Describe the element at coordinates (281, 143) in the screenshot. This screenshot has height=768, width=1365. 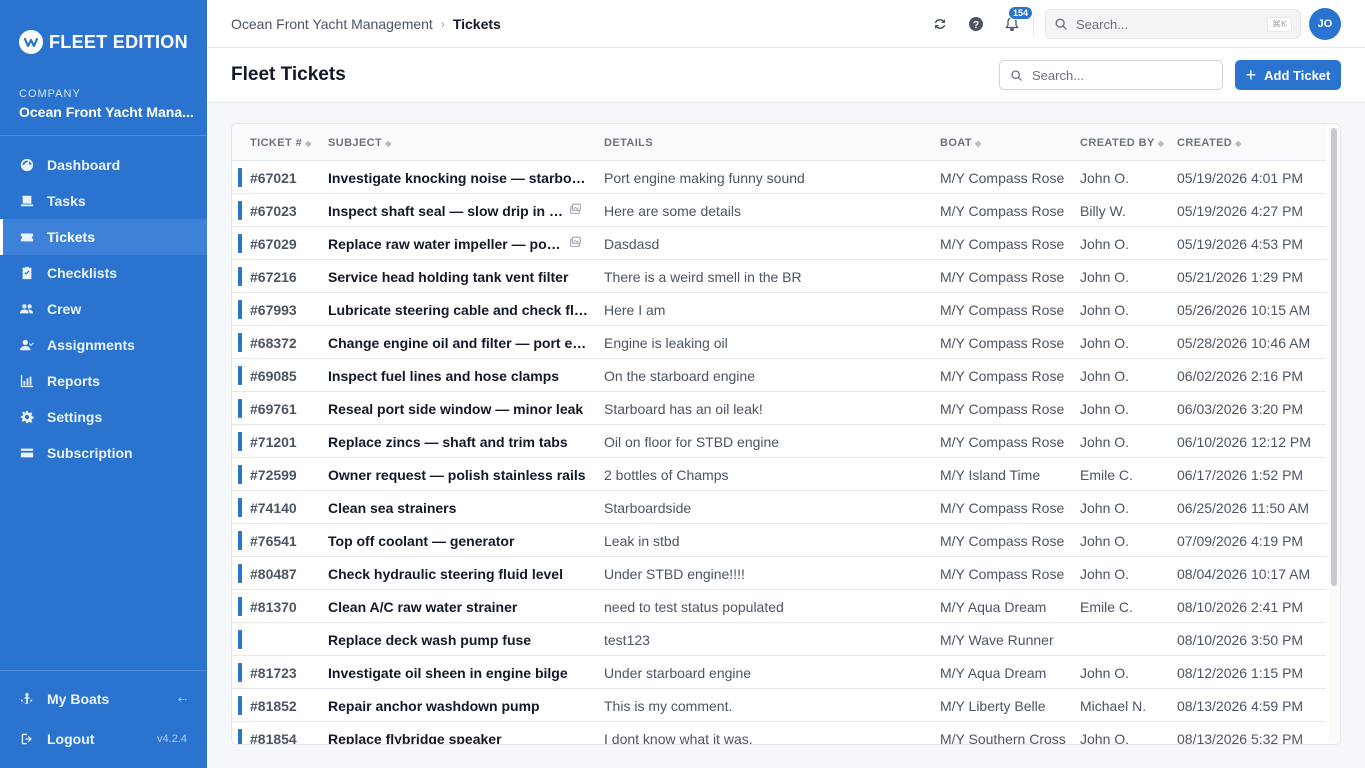
I see `column-header-ticket: TICKET # ◆` at that location.